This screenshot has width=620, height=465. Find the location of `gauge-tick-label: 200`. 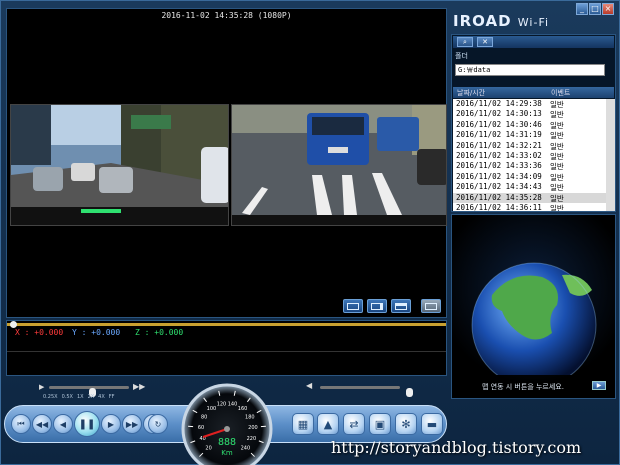

gauge-tick-label: 200 is located at coordinates (253, 428).